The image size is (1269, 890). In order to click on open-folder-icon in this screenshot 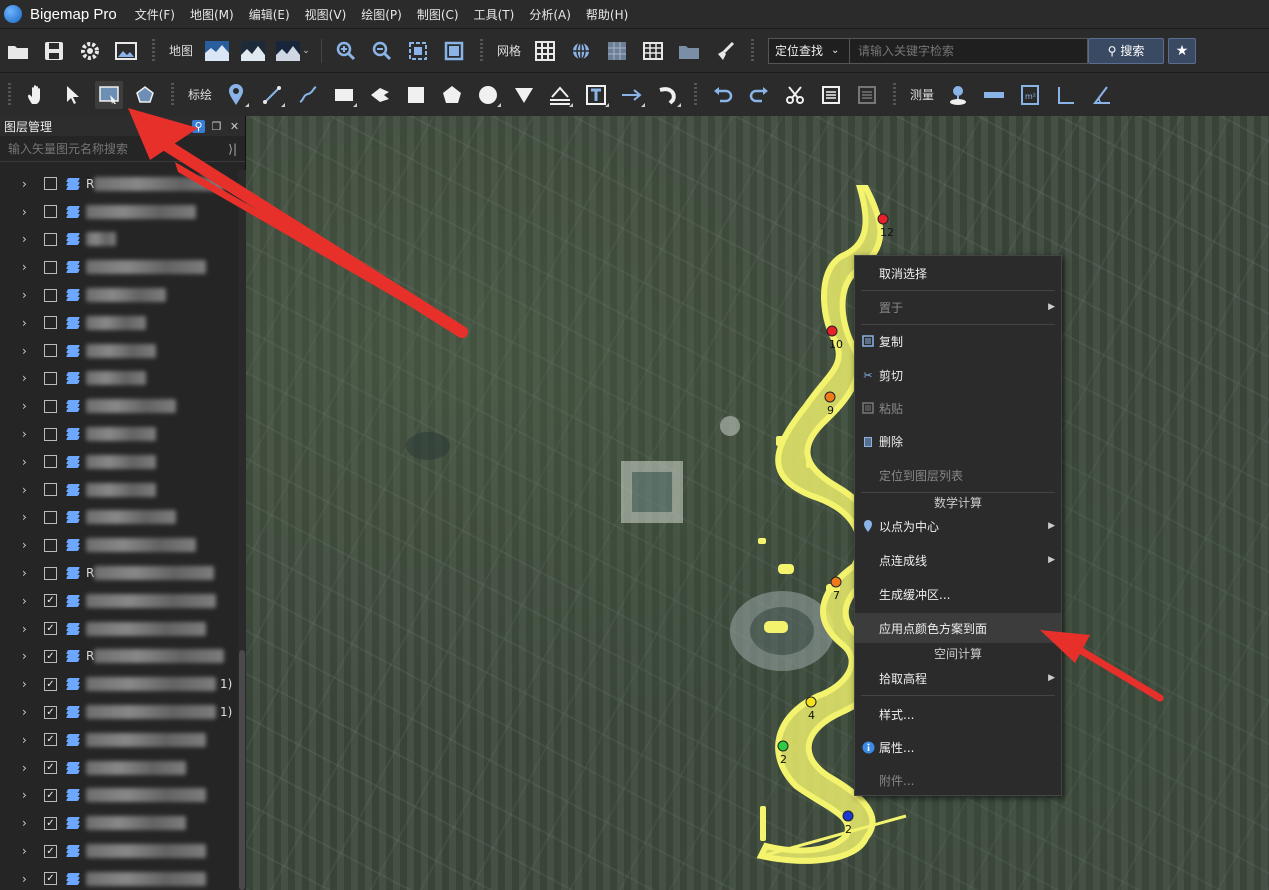, I will do `click(18, 51)`.